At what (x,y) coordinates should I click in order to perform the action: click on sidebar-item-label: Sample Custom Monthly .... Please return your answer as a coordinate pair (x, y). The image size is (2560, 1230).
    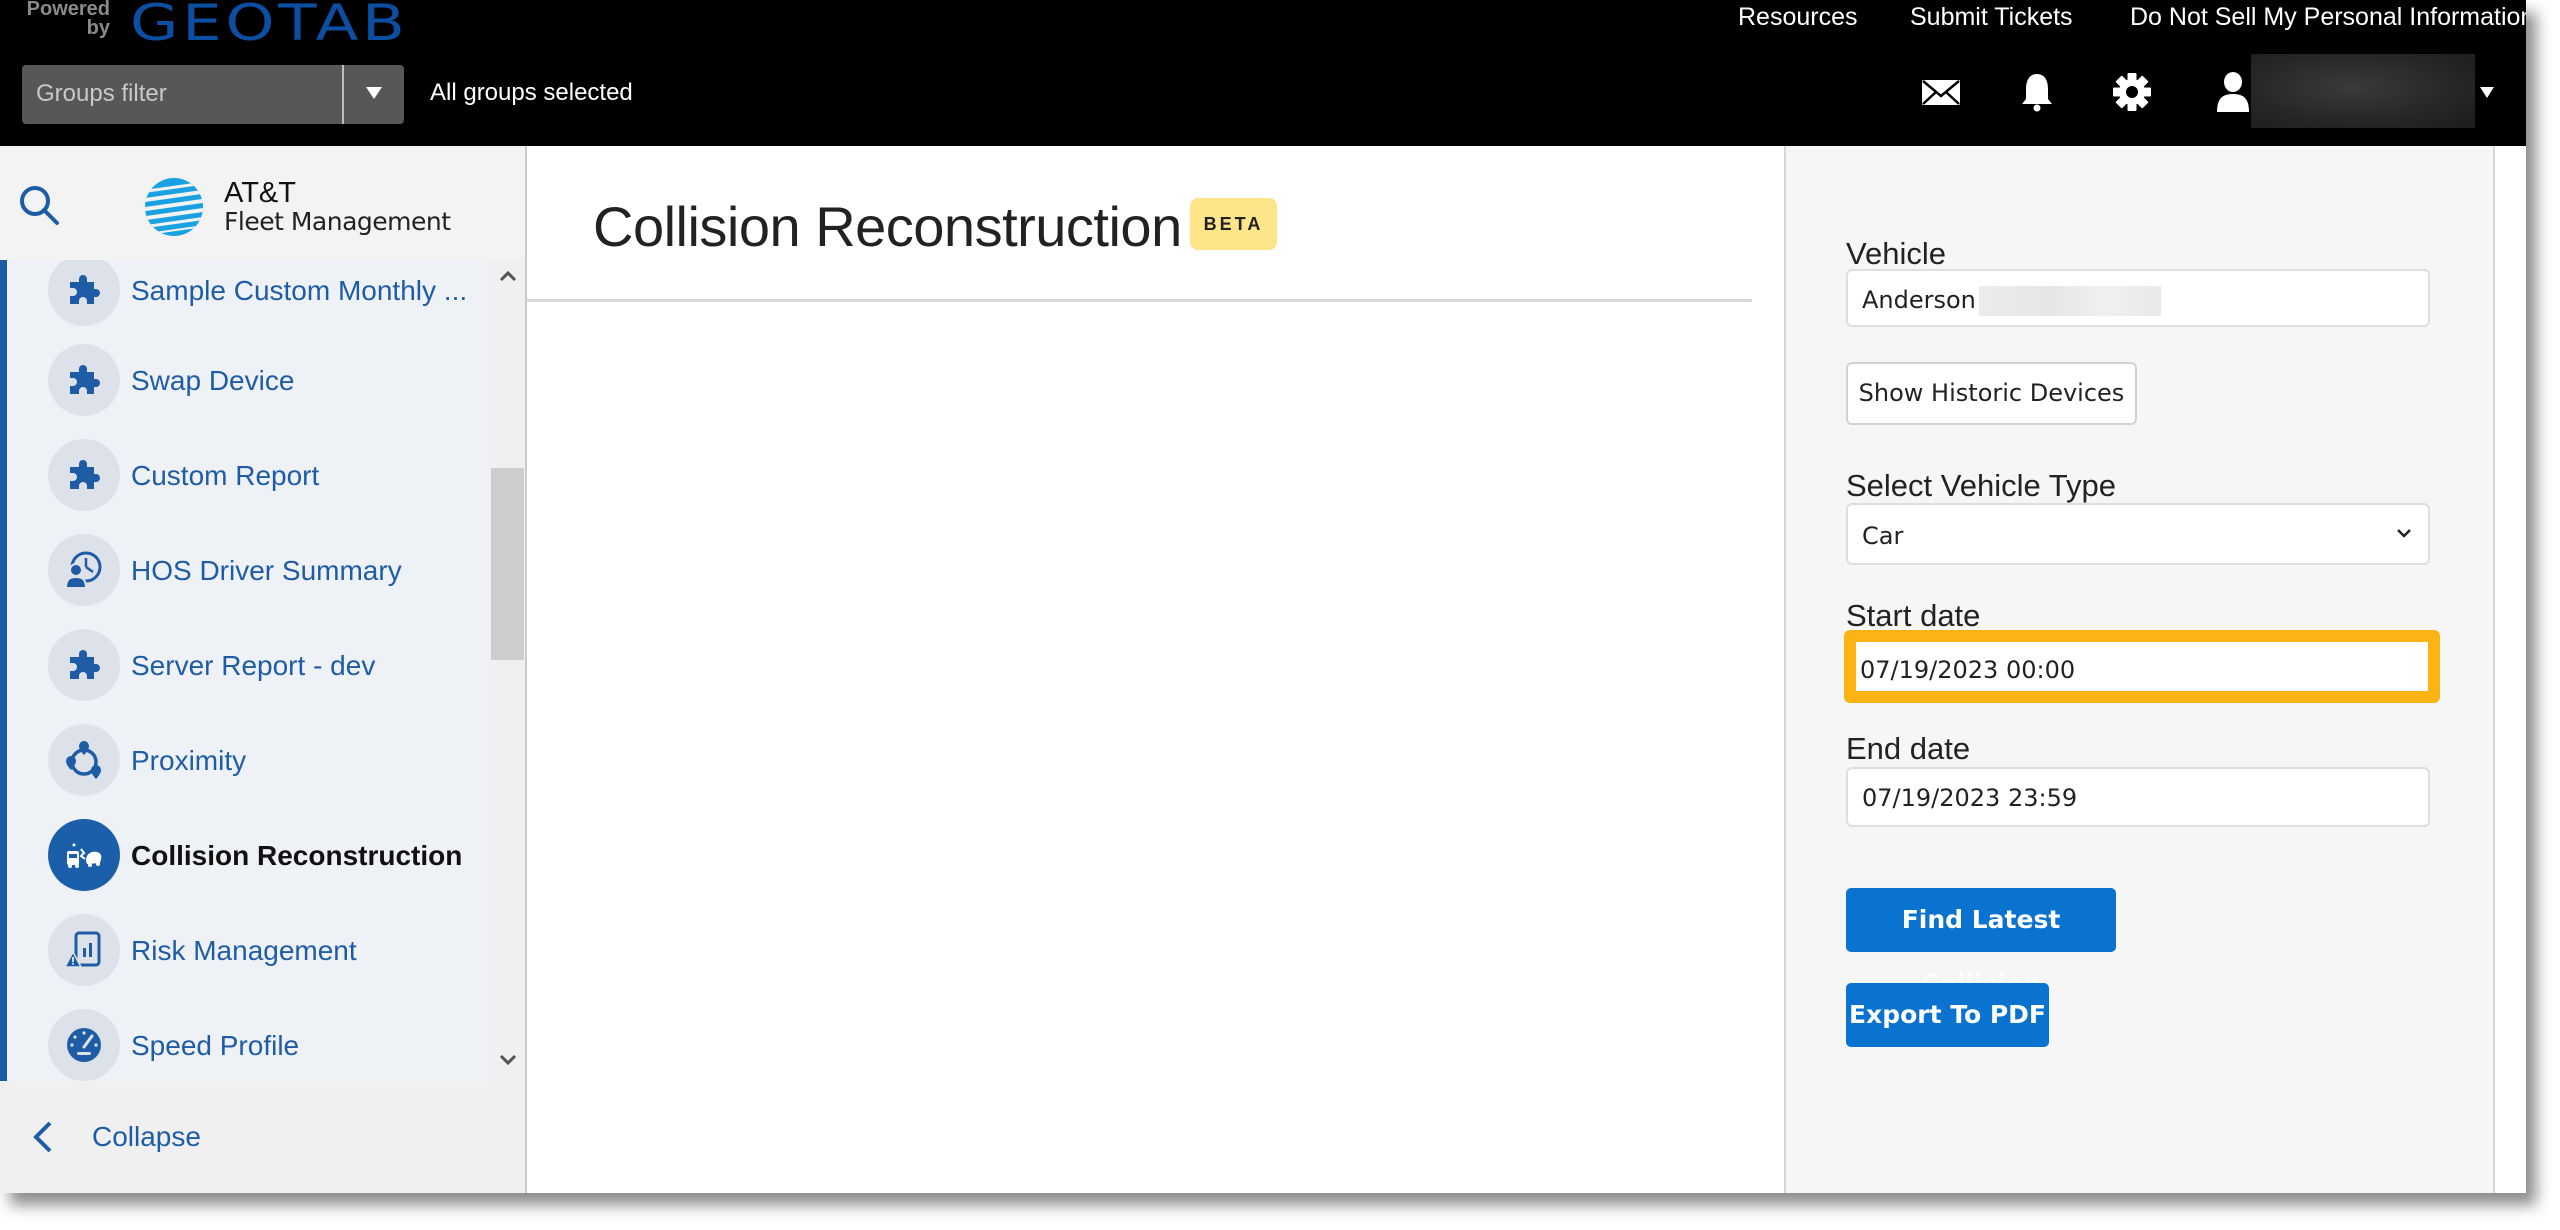
    Looking at the image, I should click on (299, 290).